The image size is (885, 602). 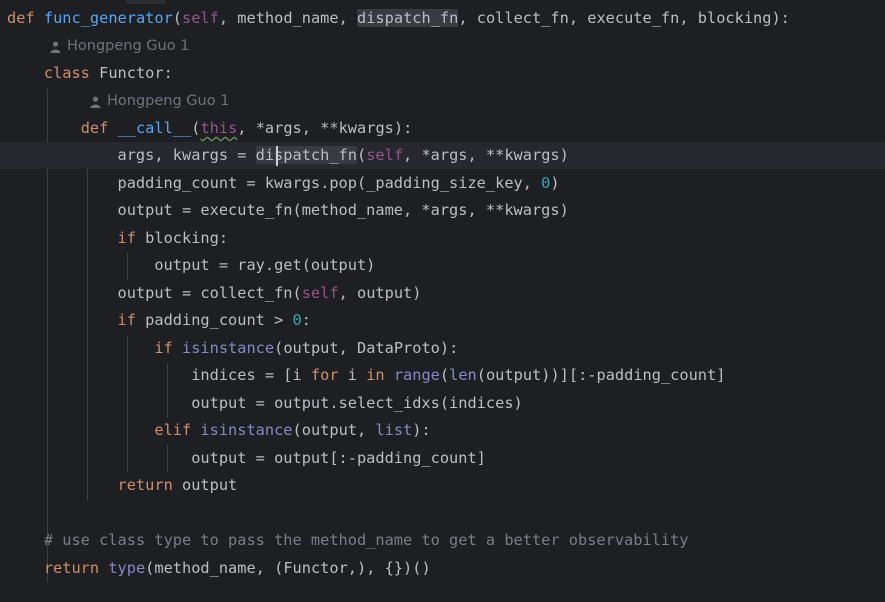 I want to click on code-token: ):, so click(x=421, y=430).